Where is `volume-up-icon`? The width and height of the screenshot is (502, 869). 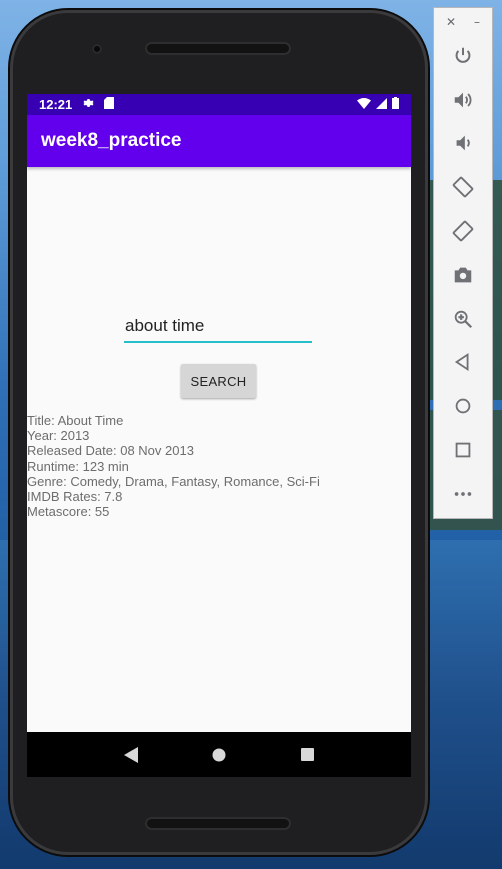
volume-up-icon is located at coordinates (463, 102).